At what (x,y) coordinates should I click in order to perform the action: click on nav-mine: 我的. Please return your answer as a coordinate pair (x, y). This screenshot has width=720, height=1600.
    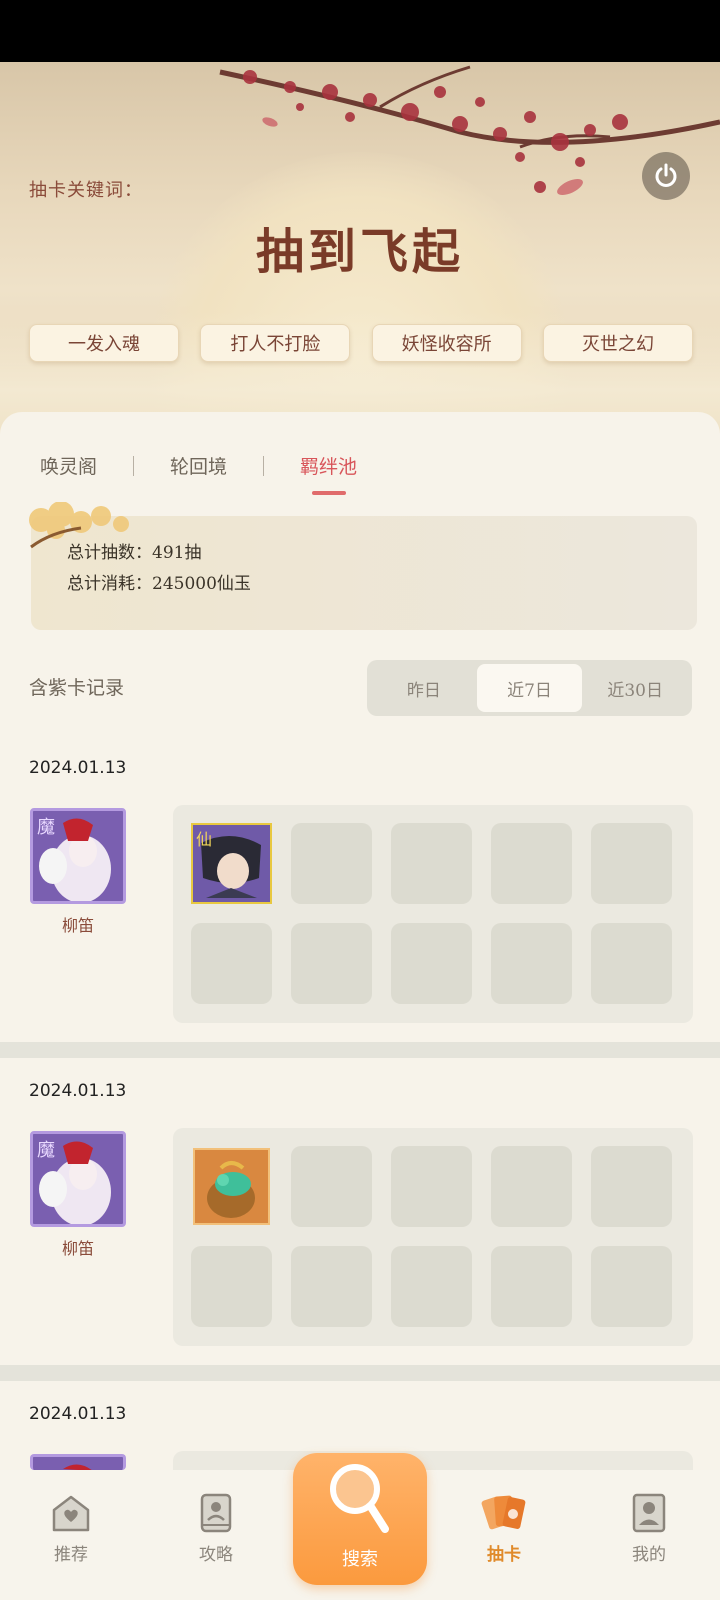
    Looking at the image, I should click on (649, 1528).